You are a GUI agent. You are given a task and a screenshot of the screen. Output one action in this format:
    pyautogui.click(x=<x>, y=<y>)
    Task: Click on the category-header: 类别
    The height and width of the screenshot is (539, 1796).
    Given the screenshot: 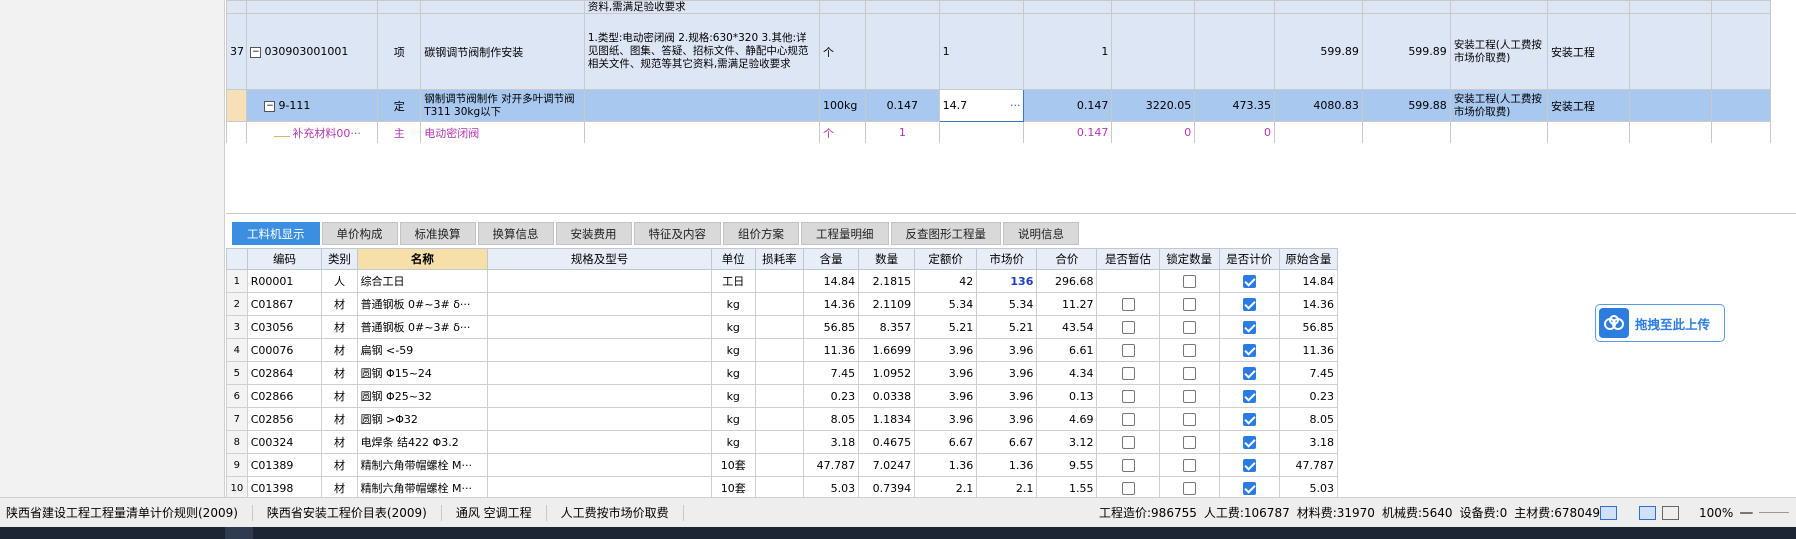 What is the action you would take?
    pyautogui.click(x=339, y=259)
    